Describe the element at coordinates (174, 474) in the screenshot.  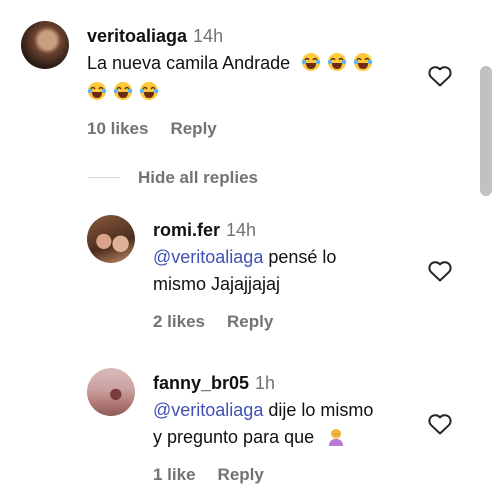
I see `likes-count: 1 like` at that location.